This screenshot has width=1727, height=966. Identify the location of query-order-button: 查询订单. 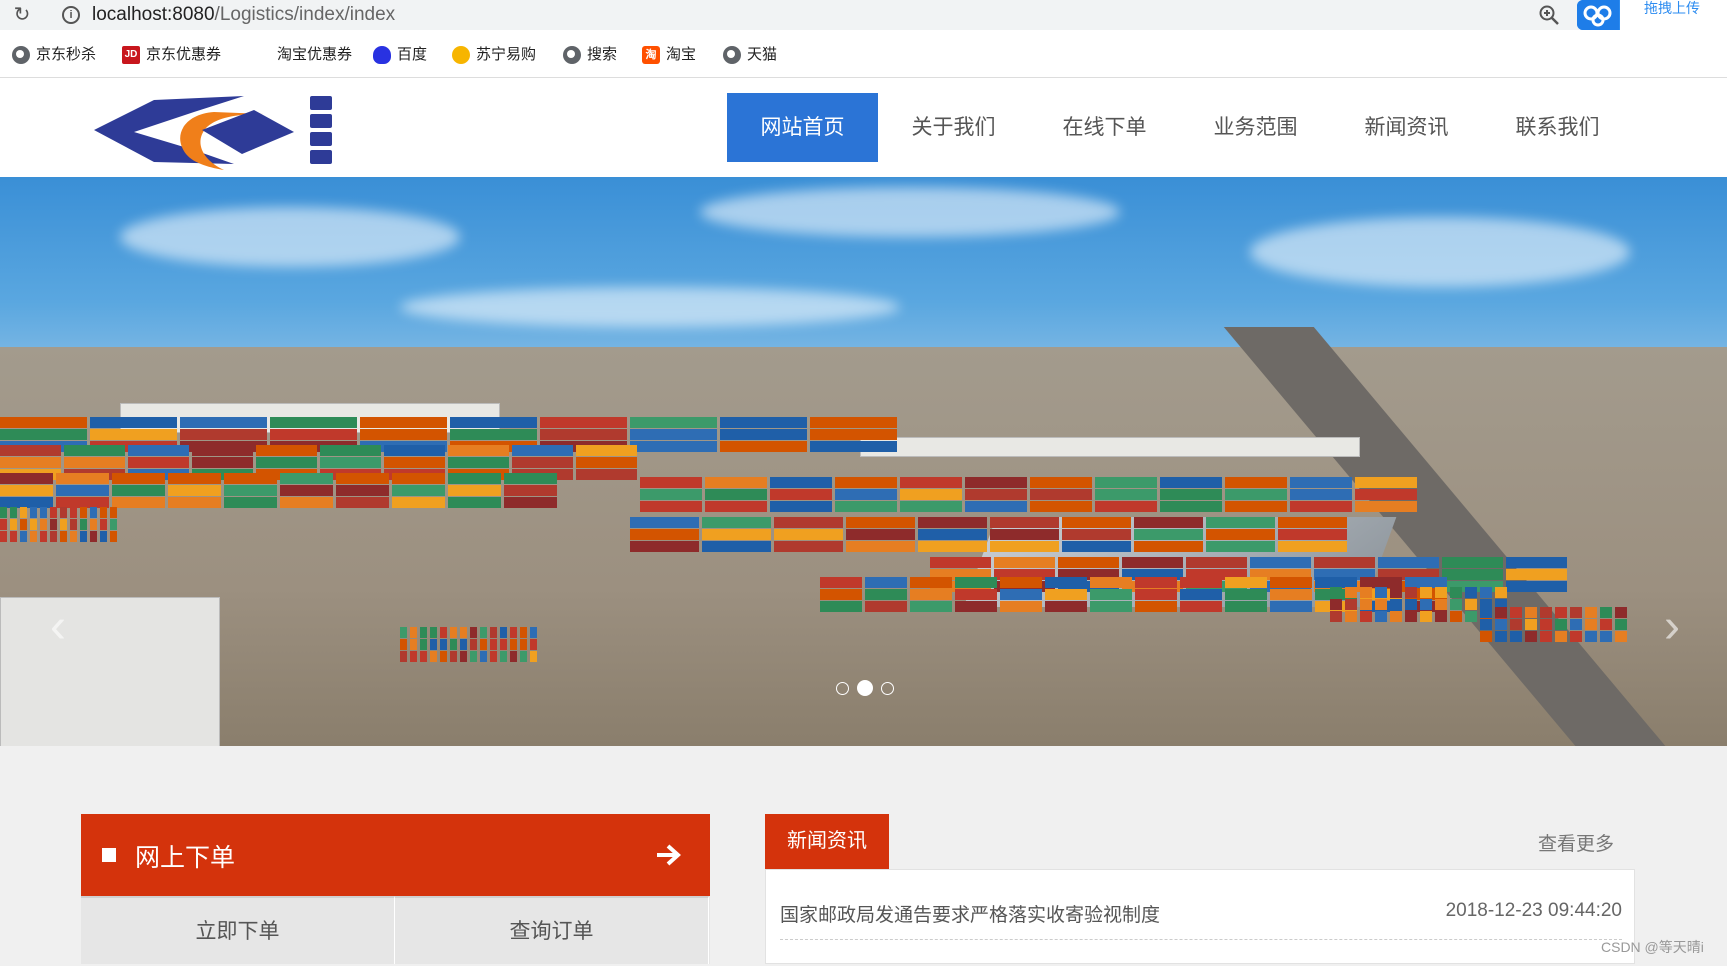
(552, 930).